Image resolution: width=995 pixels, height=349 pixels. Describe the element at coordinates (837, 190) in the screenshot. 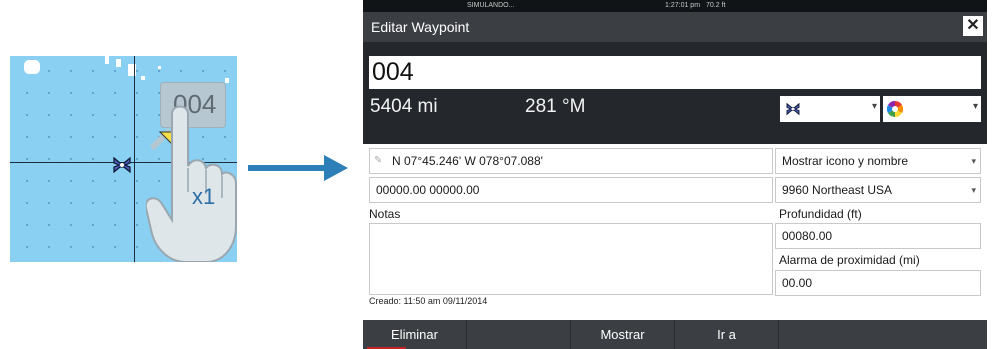

I see `loran-chain-value: 9960 Northeast USA` at that location.